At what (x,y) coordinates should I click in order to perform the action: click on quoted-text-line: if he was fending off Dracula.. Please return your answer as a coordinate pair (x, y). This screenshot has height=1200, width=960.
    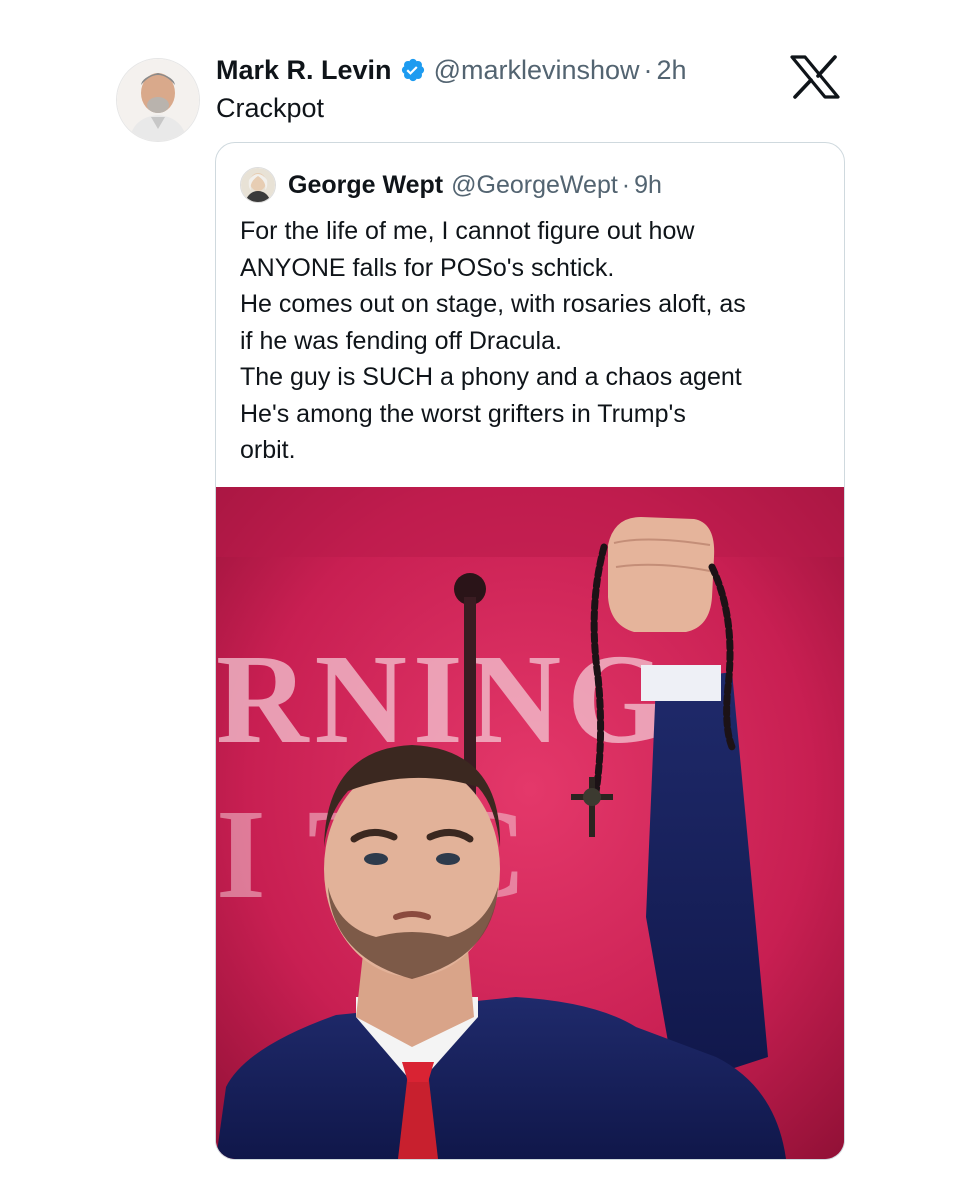
    Looking at the image, I should click on (401, 340).